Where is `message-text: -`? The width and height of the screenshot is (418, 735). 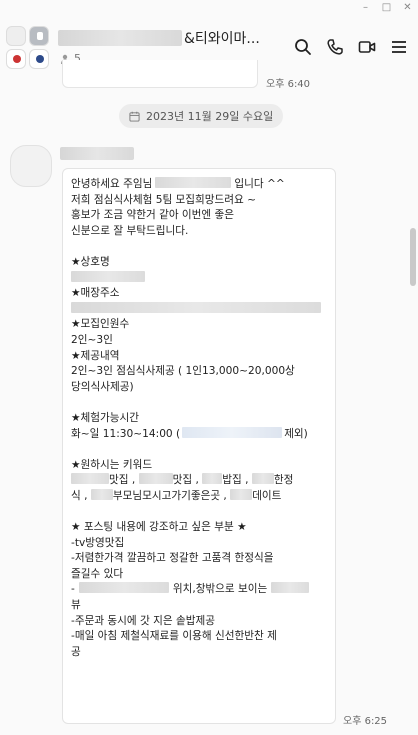 message-text: - is located at coordinates (73, 589).